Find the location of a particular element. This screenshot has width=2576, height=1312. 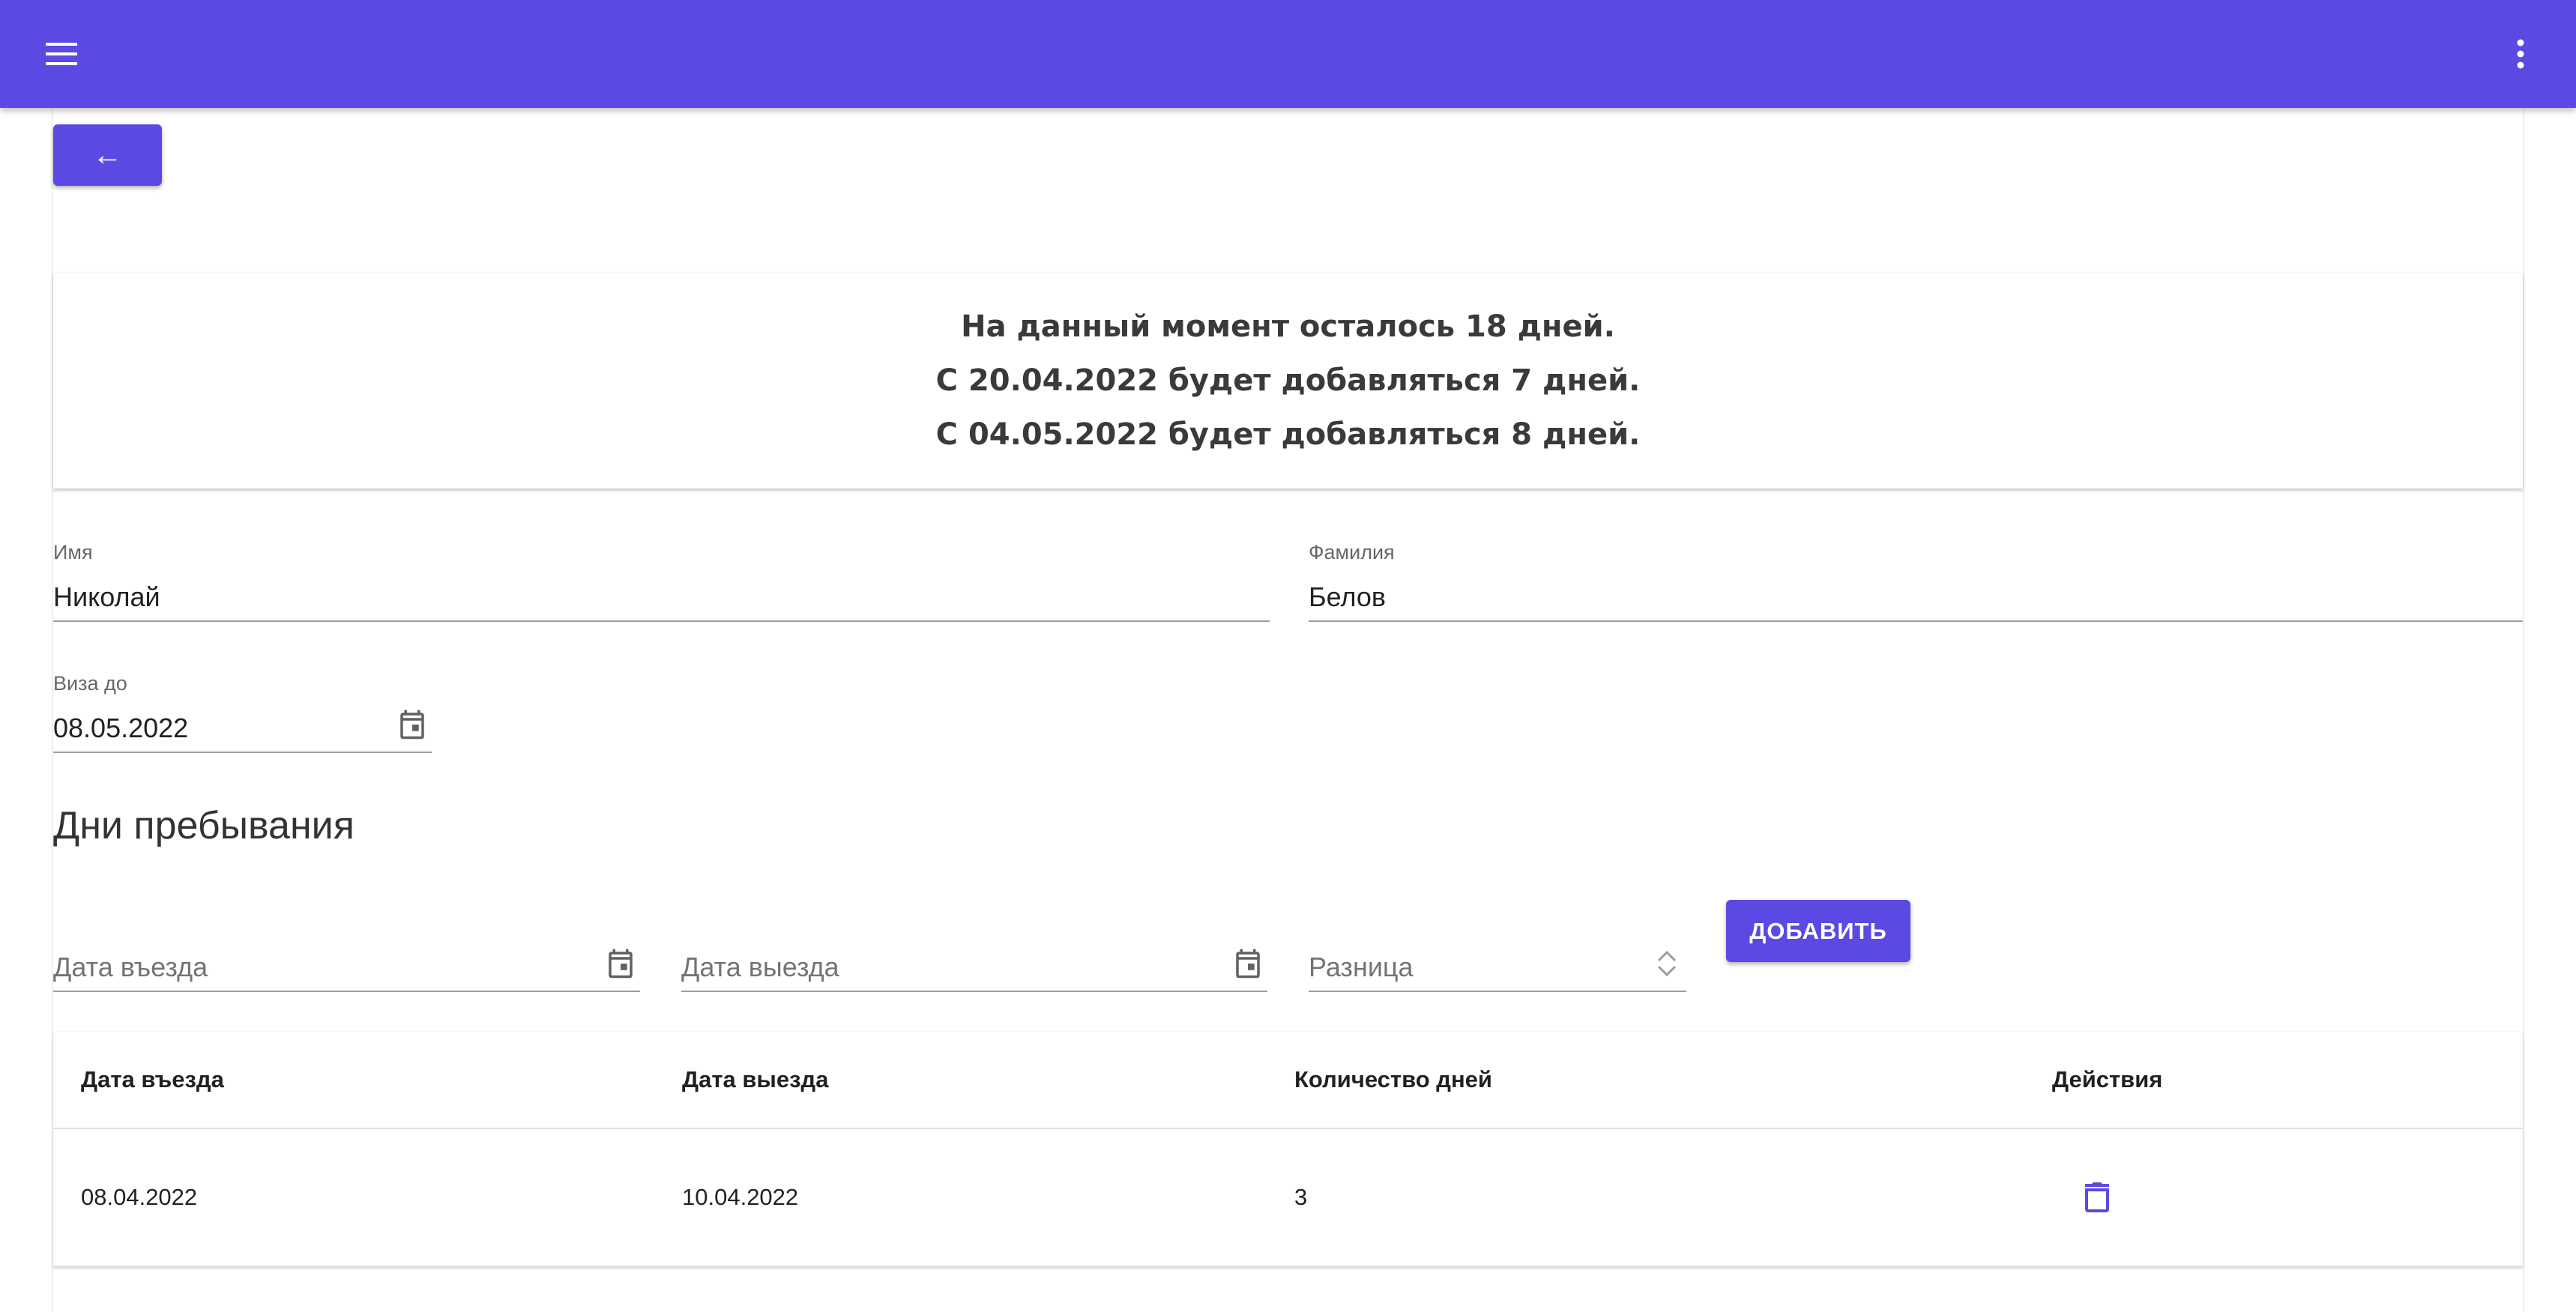

menu-button is located at coordinates (62, 54).